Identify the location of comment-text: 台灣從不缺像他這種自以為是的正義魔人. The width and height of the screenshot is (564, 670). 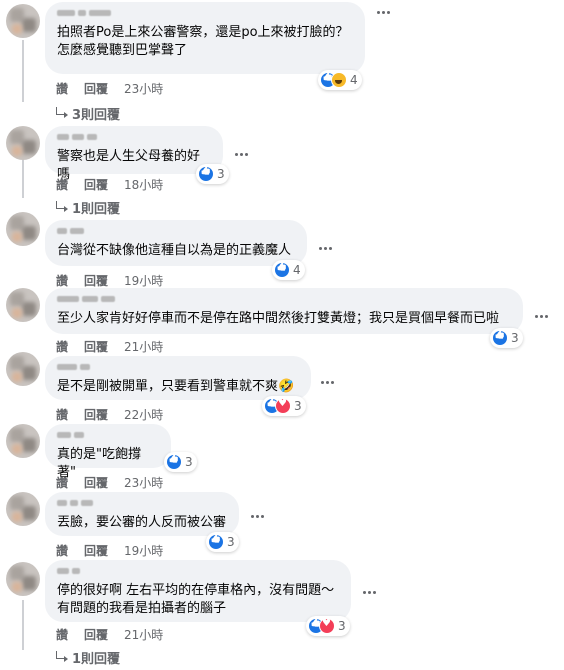
(174, 250).